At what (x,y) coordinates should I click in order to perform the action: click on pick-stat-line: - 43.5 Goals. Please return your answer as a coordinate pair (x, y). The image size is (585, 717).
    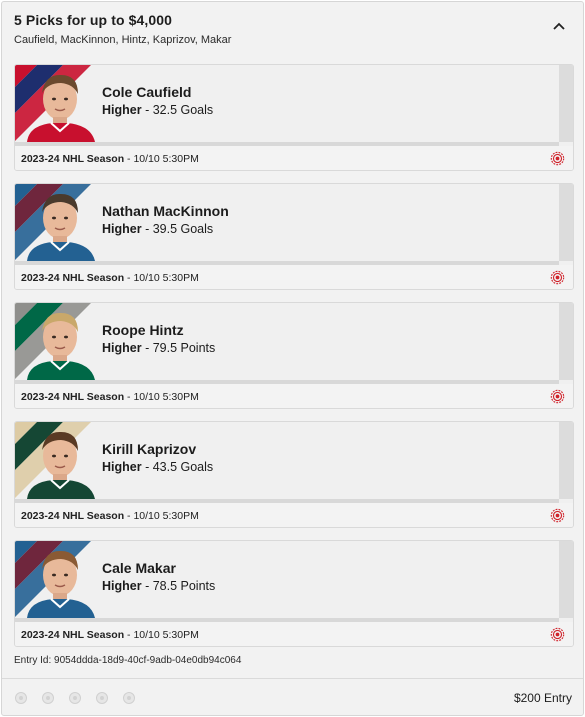
    Looking at the image, I should click on (177, 467).